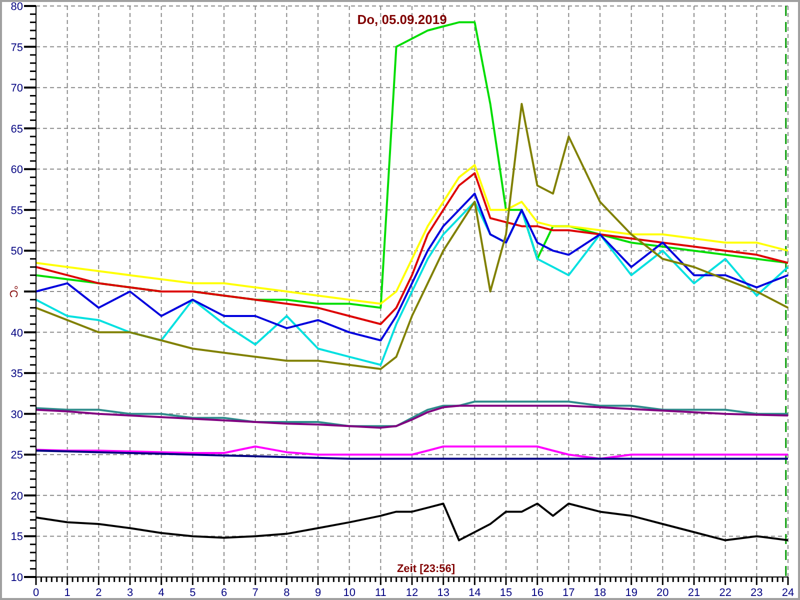 Image resolution: width=800 pixels, height=600 pixels. Describe the element at coordinates (412, 592) in the screenshot. I see `tick-label: 12` at that location.